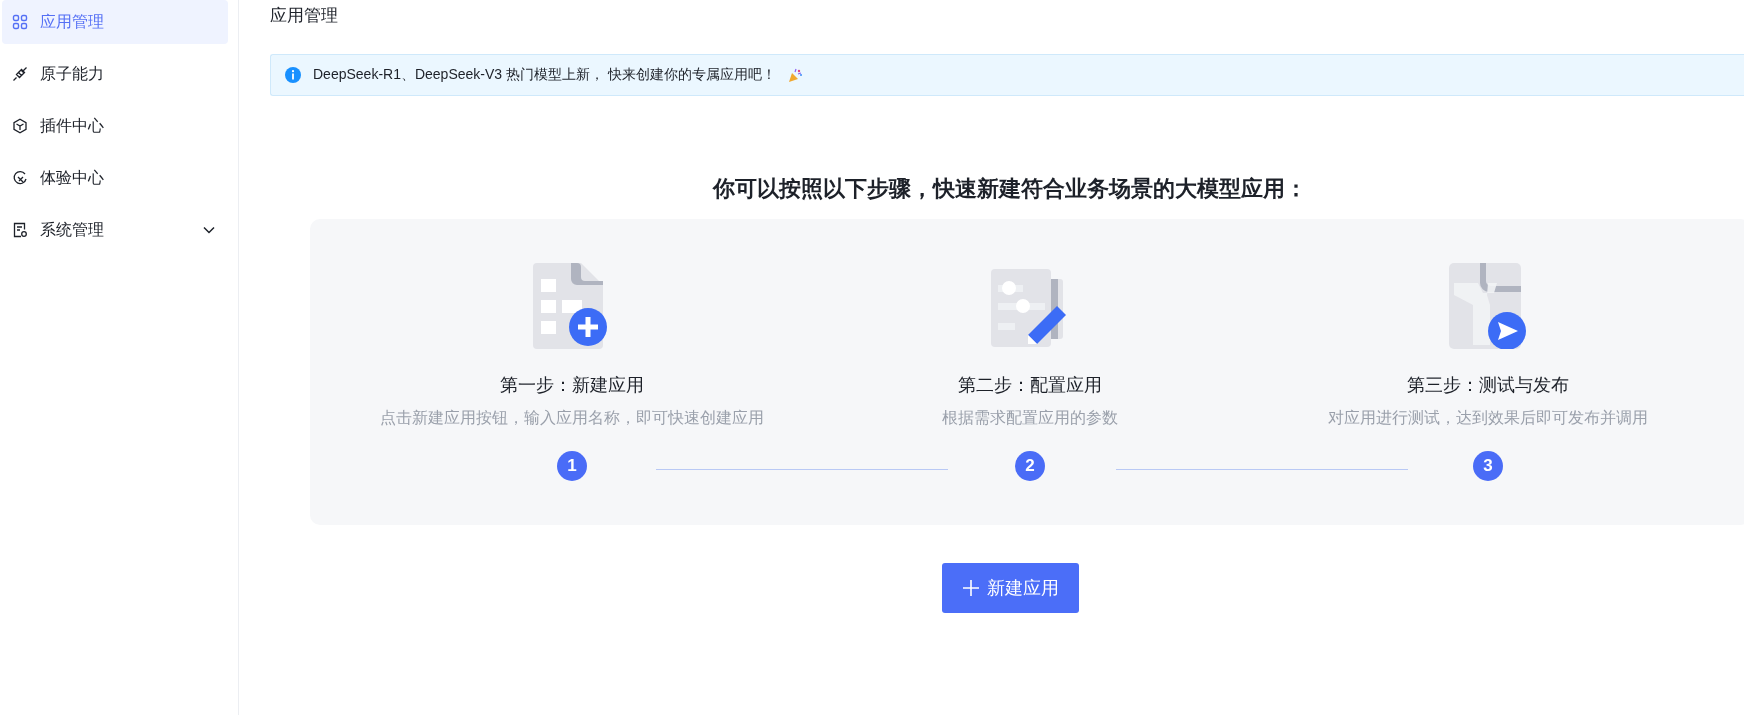 This screenshot has height=715, width=1744. Describe the element at coordinates (572, 385) in the screenshot. I see `step-title: 第一步：新建应用` at that location.